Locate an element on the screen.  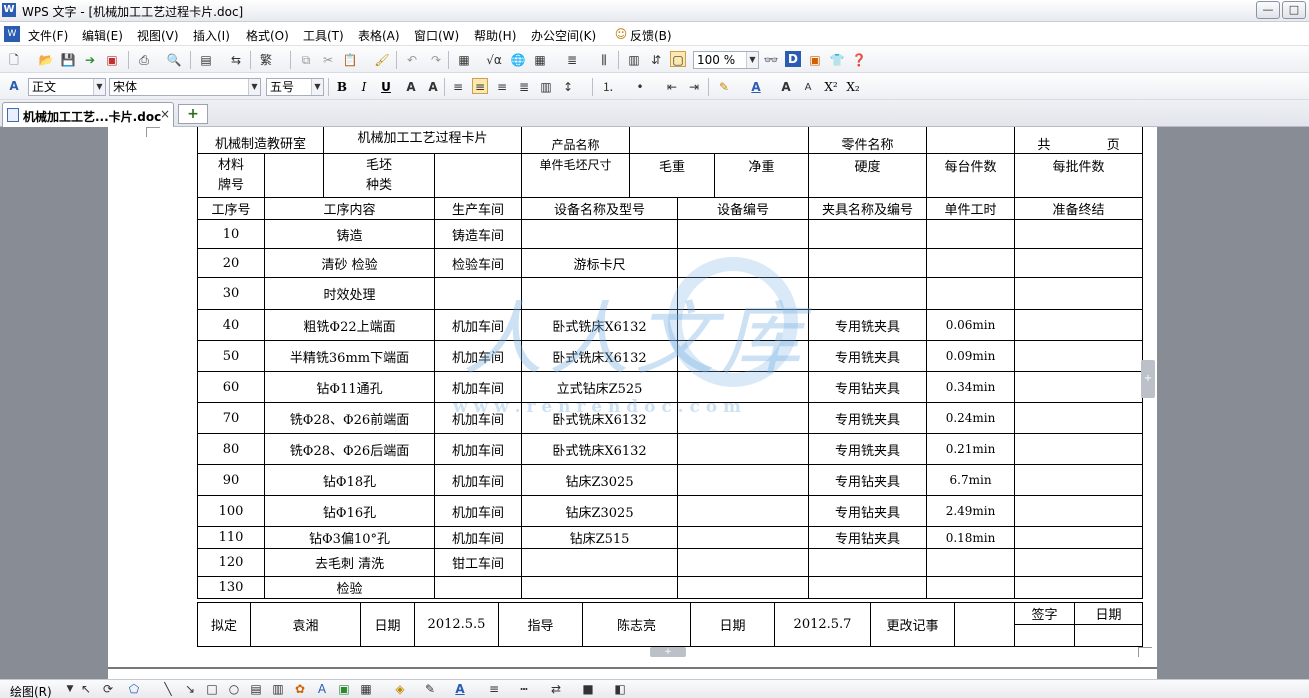
menu-format: 格式(O) is located at coordinates (267, 35).